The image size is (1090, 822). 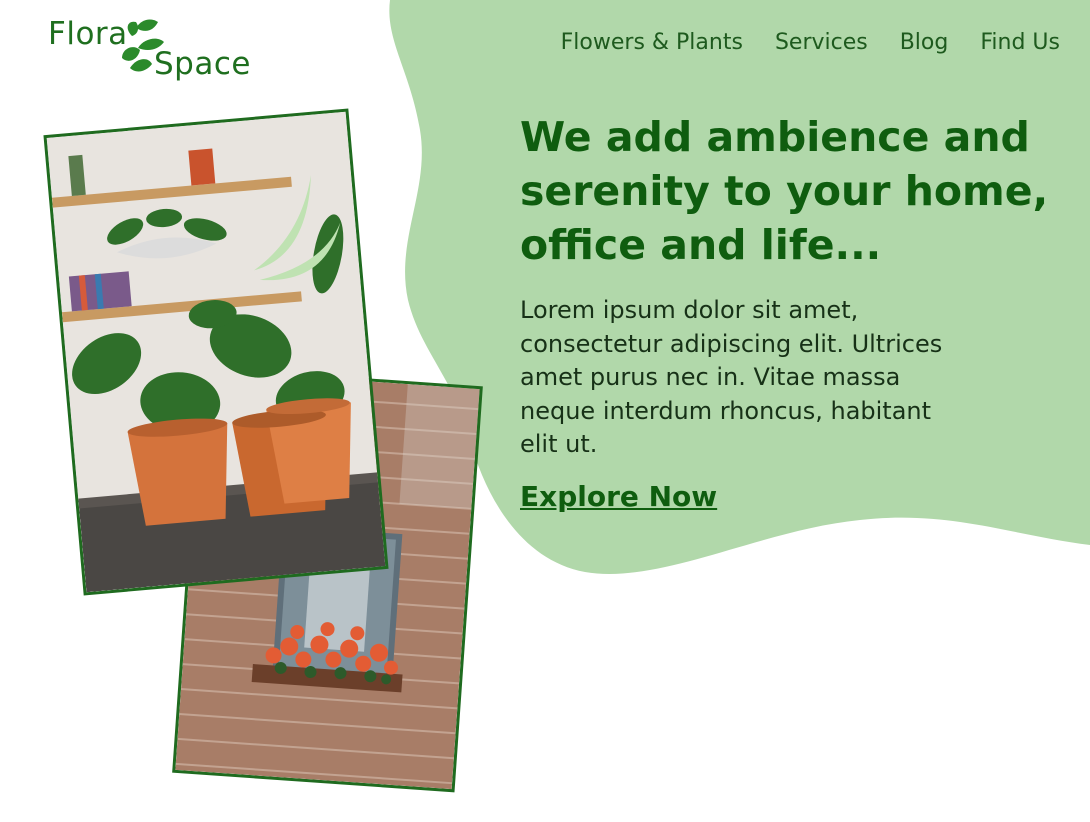 I want to click on nav-item-services: Services, so click(x=821, y=42).